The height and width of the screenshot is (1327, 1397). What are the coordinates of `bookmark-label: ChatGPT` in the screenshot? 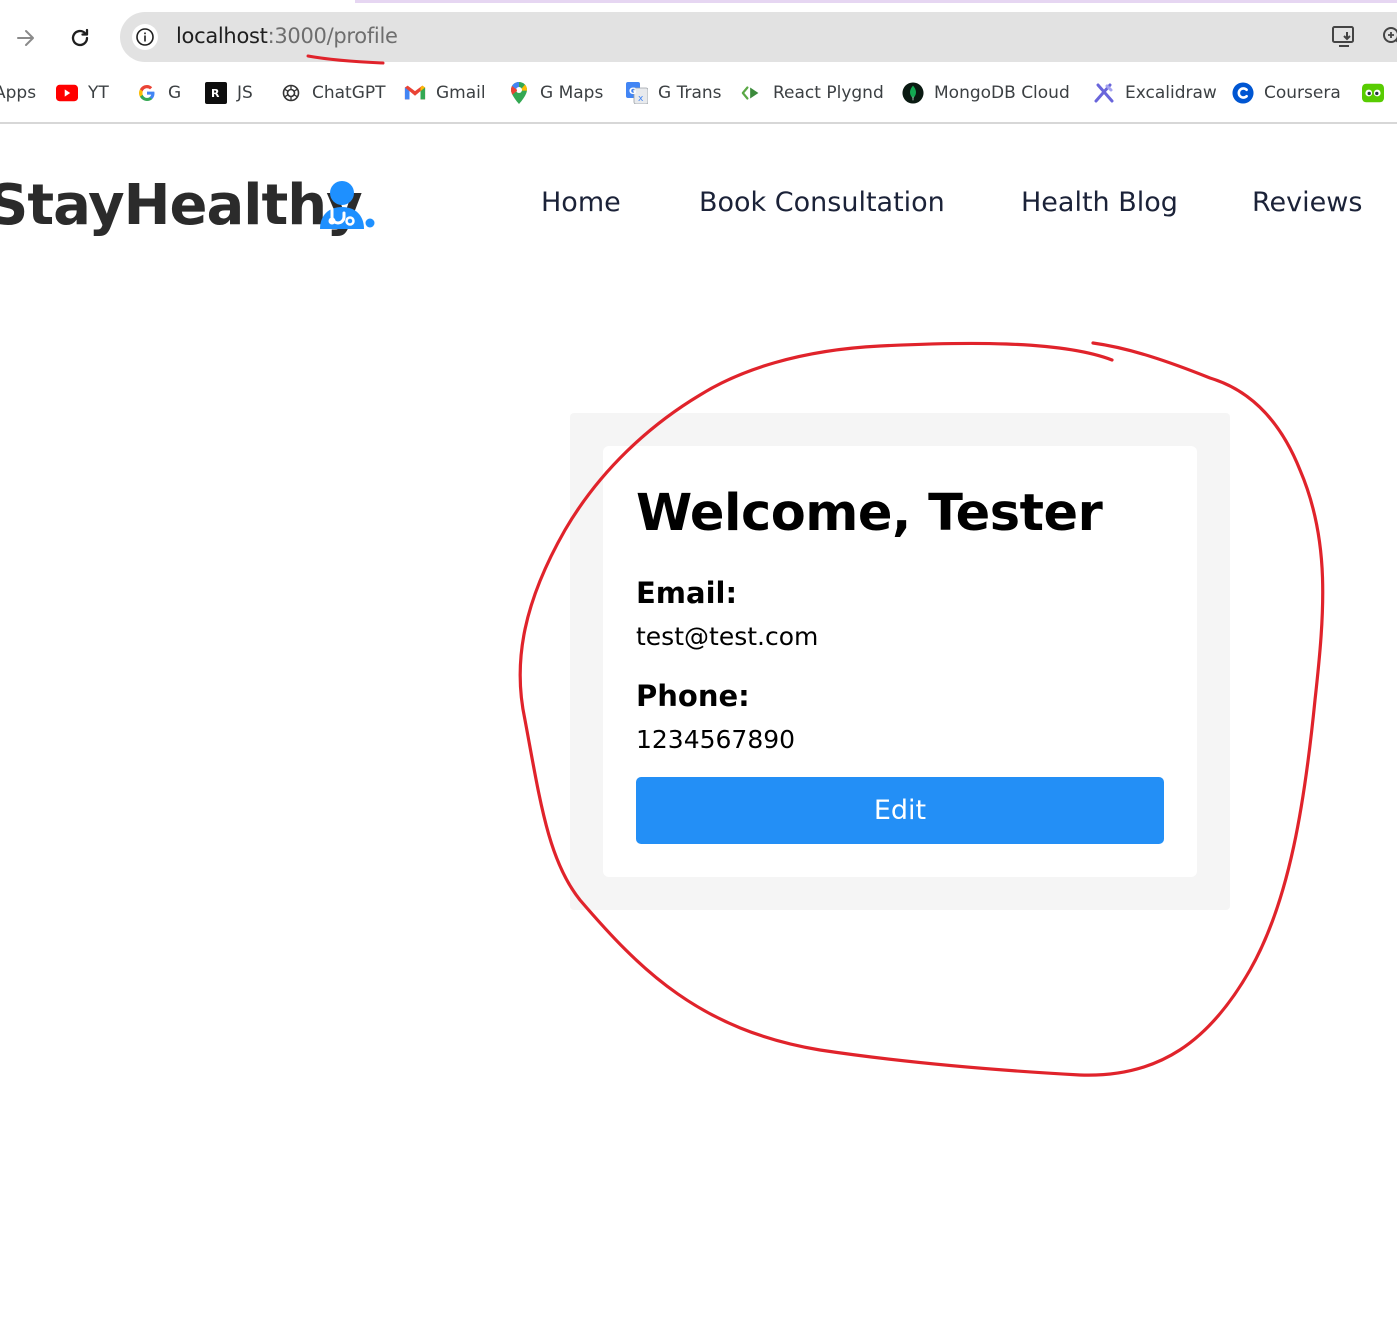 It's located at (349, 93).